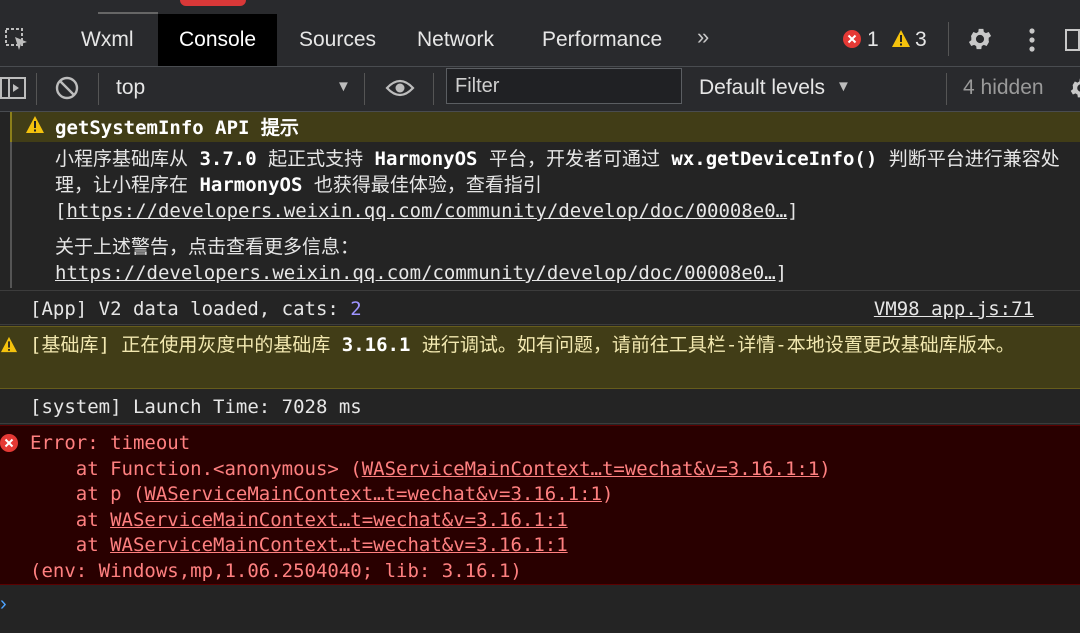  Describe the element at coordinates (540, 407) in the screenshot. I see `log-message: [system] Launch Time: 7028 ms` at that location.